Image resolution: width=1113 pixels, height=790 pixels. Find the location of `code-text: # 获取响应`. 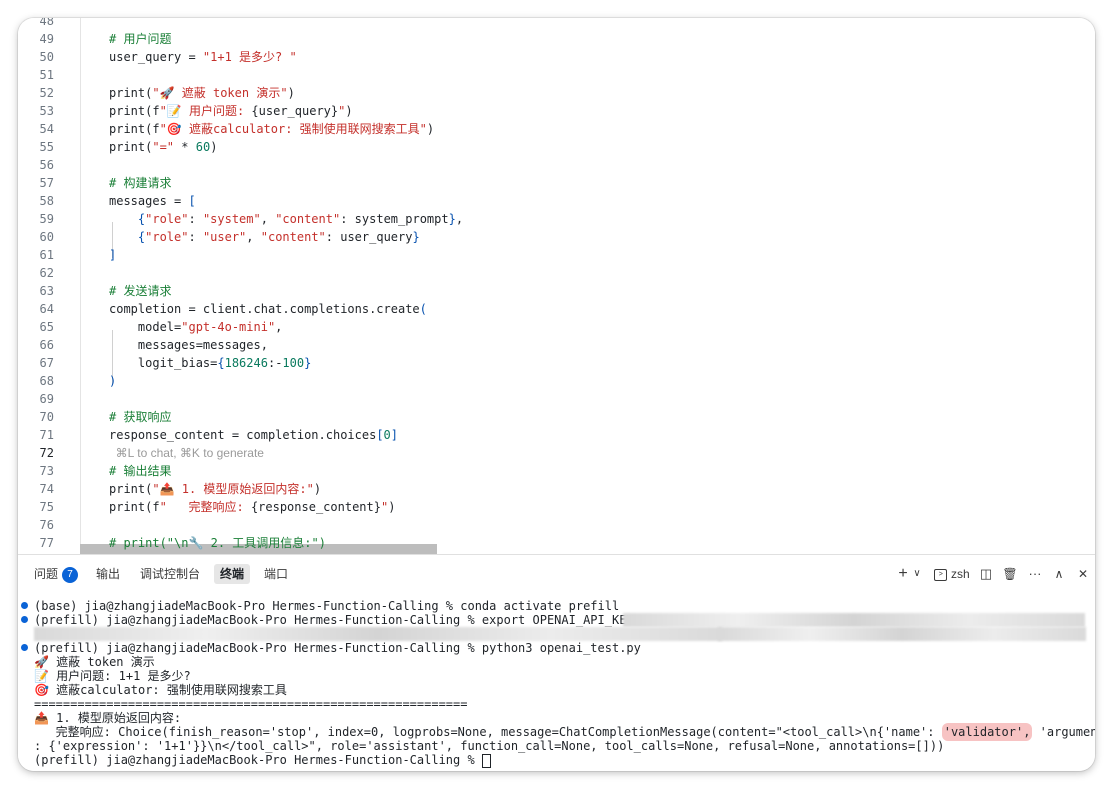

code-text: # 获取响应 is located at coordinates (140, 417).